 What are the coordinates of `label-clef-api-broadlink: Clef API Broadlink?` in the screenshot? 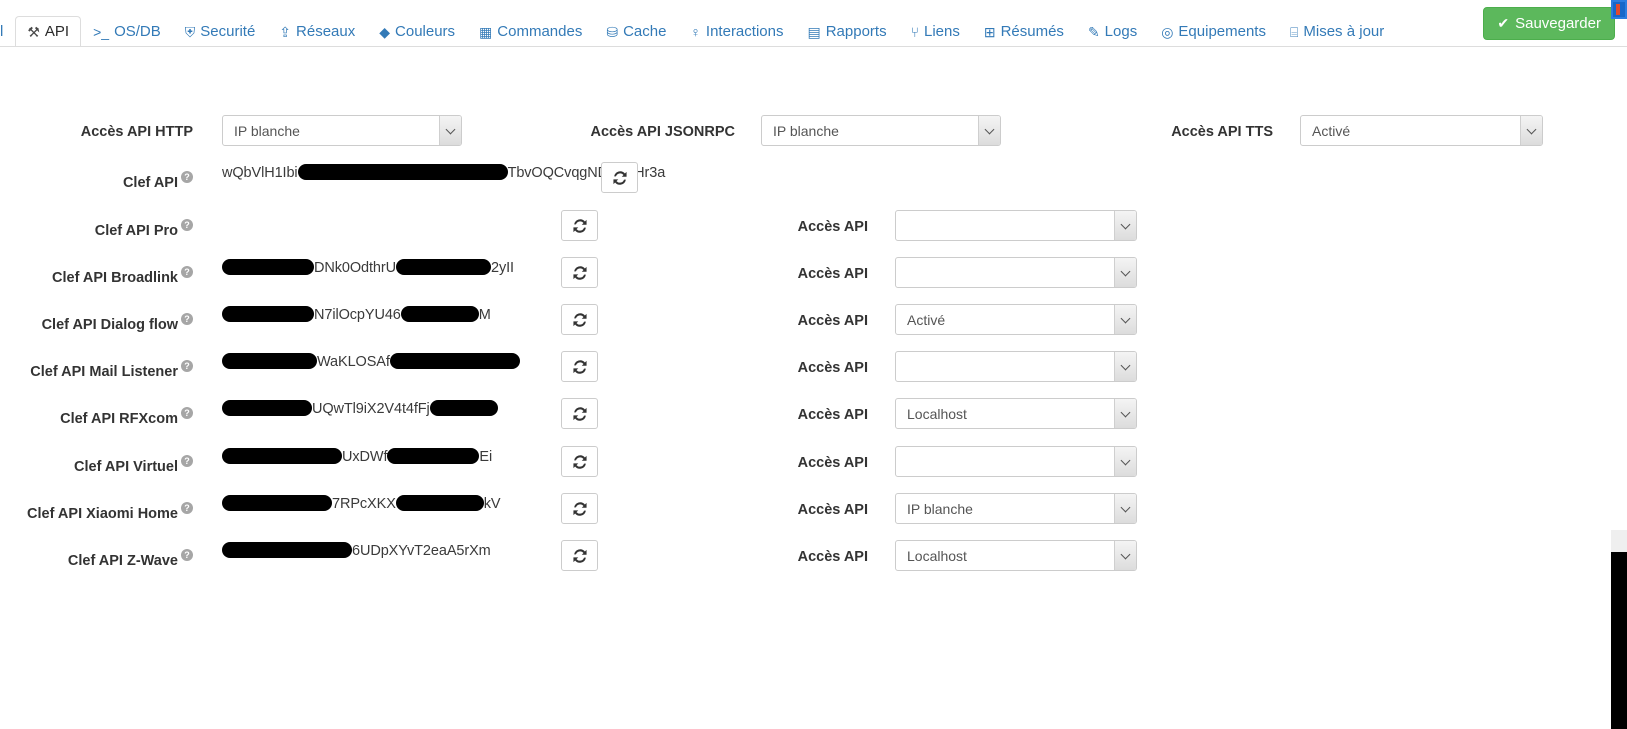 It's located at (96, 276).